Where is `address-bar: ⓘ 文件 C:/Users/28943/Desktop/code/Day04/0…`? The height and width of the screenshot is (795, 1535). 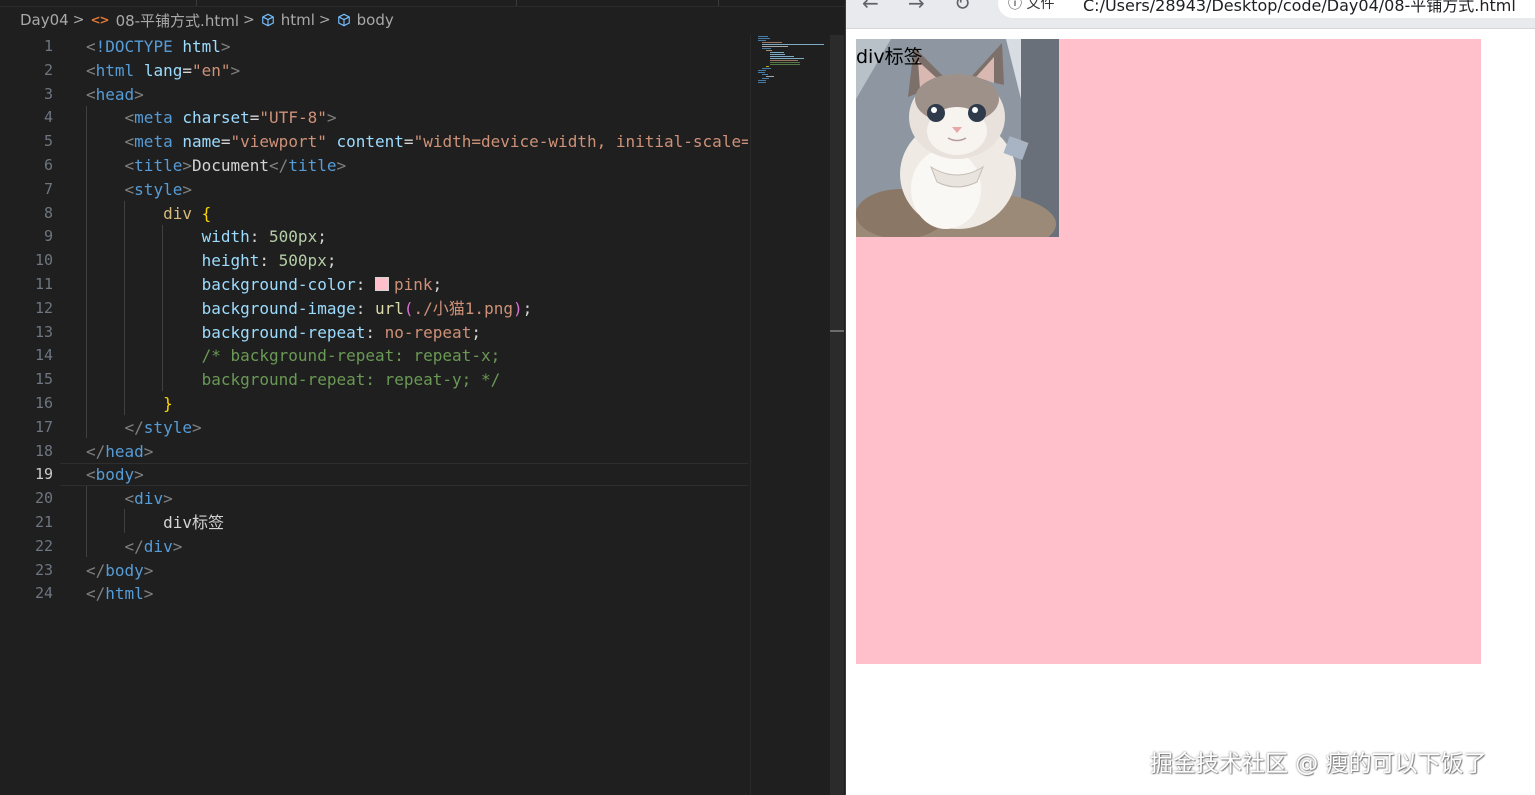 address-bar: ⓘ 文件 C:/Users/28943/Desktop/code/Day04/0… is located at coordinates (1266, 9).